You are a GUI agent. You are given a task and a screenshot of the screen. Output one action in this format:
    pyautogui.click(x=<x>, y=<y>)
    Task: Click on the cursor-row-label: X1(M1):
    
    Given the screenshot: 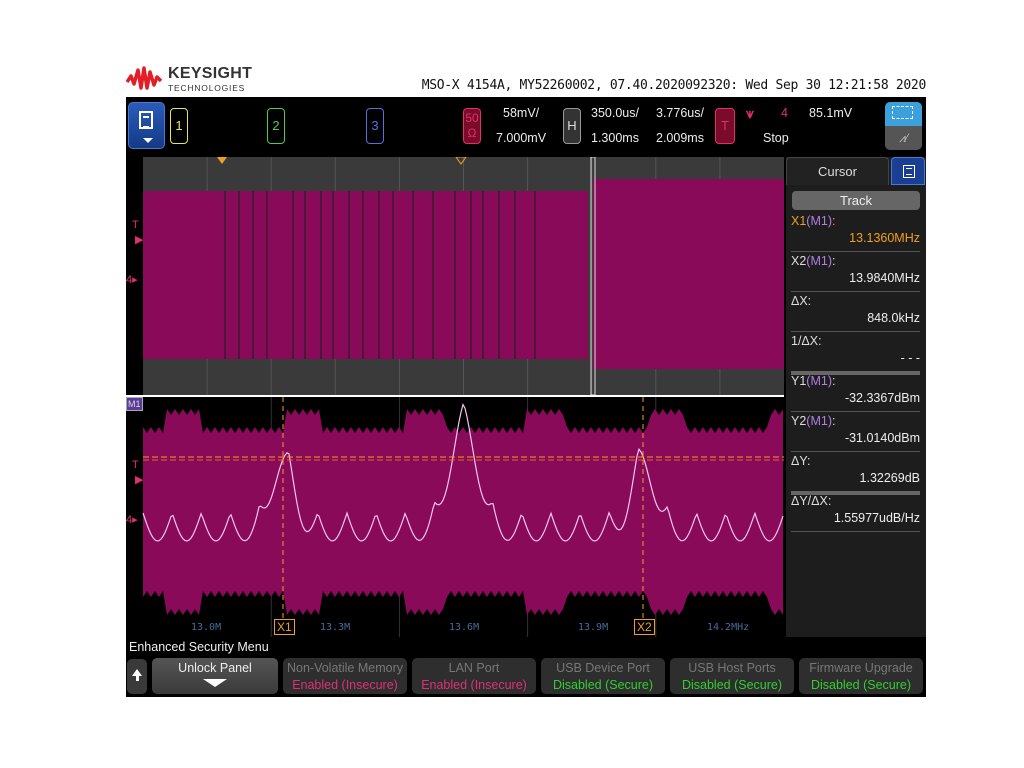 What is the action you would take?
    pyautogui.click(x=813, y=221)
    